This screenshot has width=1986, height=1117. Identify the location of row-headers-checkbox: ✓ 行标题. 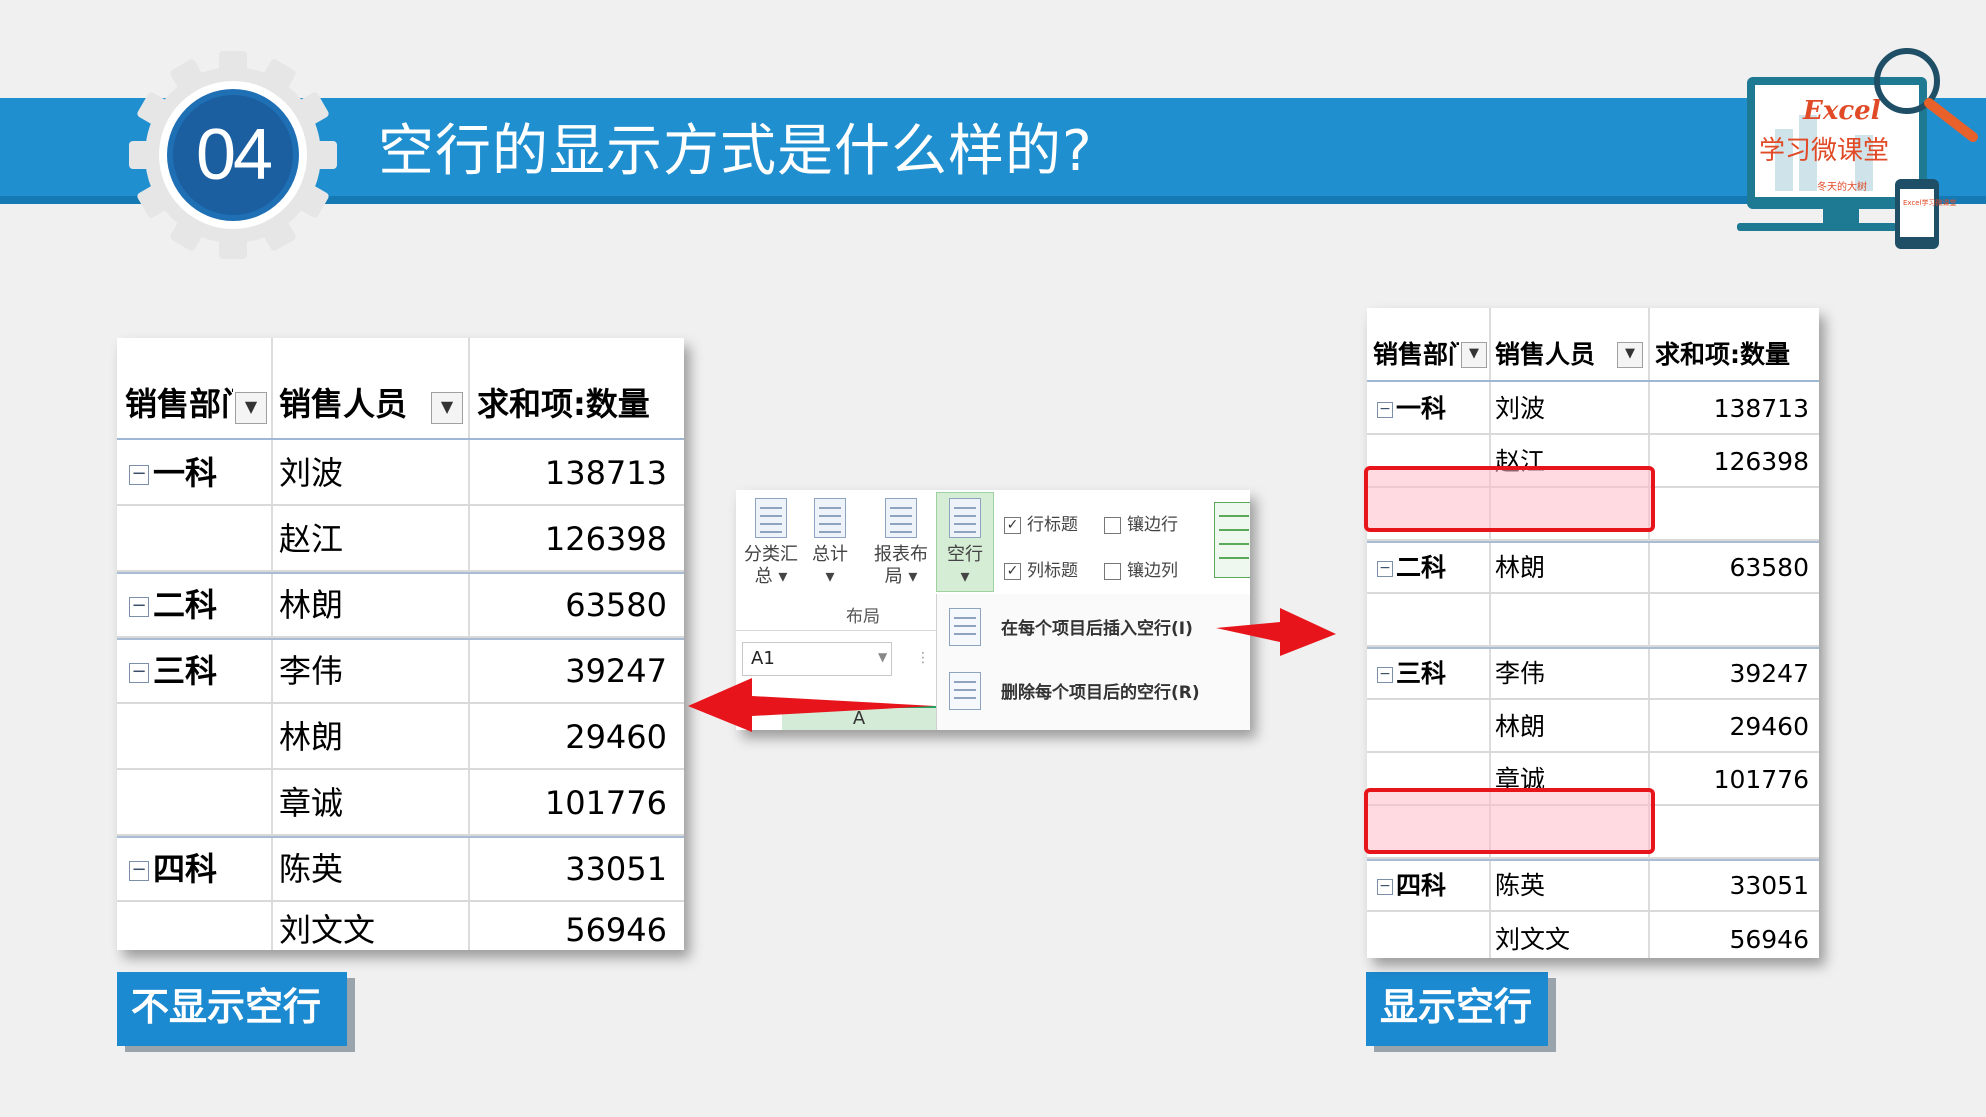
(1041, 522).